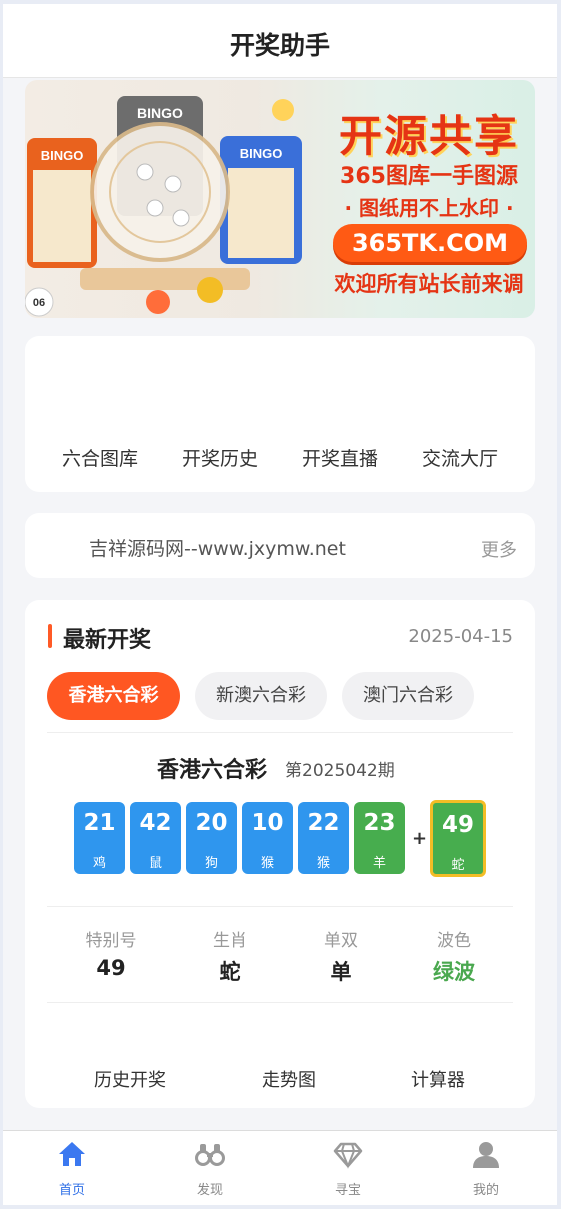 Image resolution: width=561 pixels, height=1209 pixels. What do you see at coordinates (429, 137) in the screenshot?
I see `banner-title: 开源共享` at bounding box center [429, 137].